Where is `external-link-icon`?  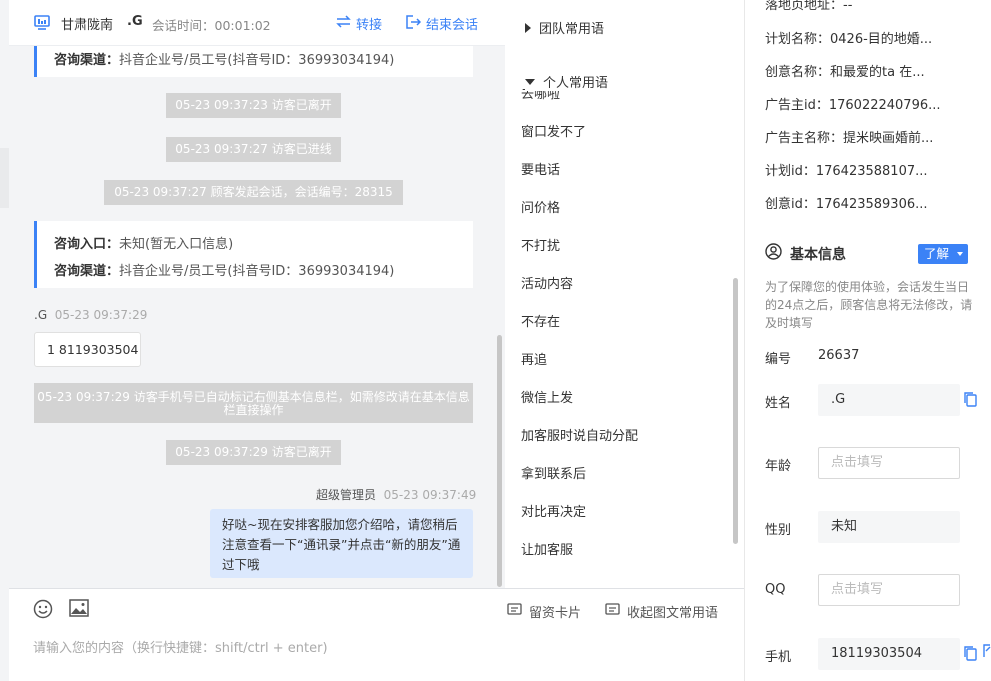 external-link-icon is located at coordinates (987, 653).